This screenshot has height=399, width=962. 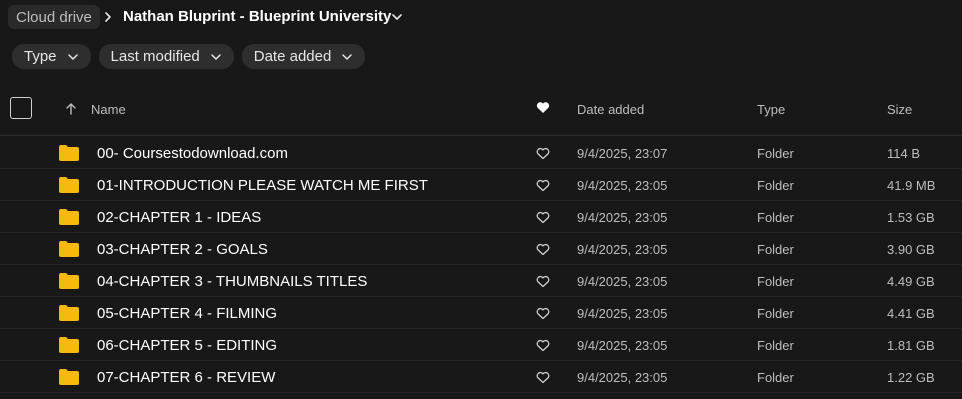 What do you see at coordinates (911, 313) in the screenshot?
I see `file-size: 4.41 GB` at bounding box center [911, 313].